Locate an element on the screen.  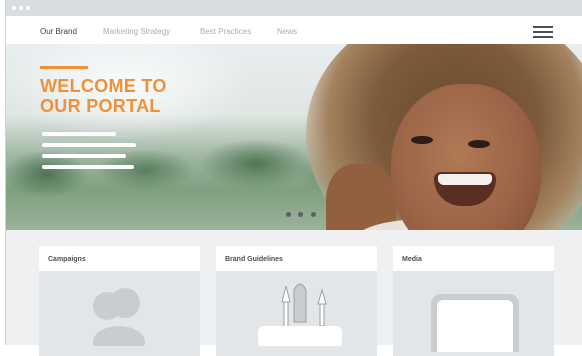
hero-title: WELCOME TO OUR PORTAL is located at coordinates (140, 96).